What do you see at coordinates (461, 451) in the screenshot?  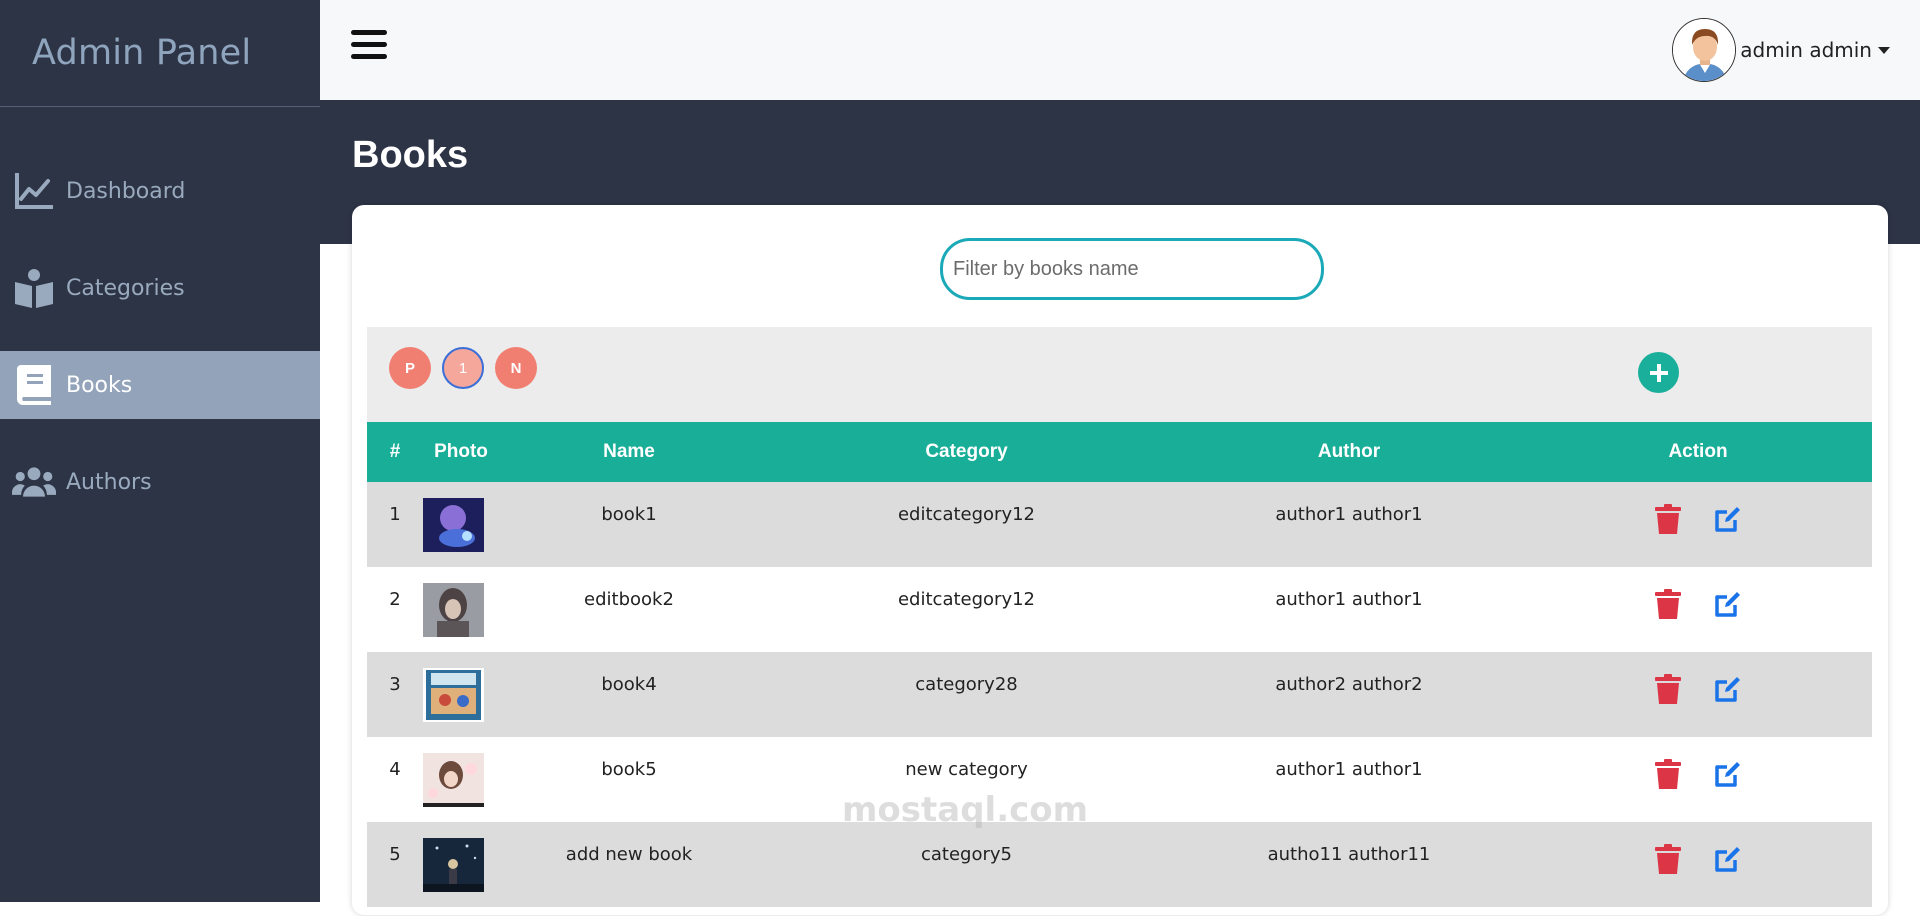 I see `column-header-photo: Photo` at bounding box center [461, 451].